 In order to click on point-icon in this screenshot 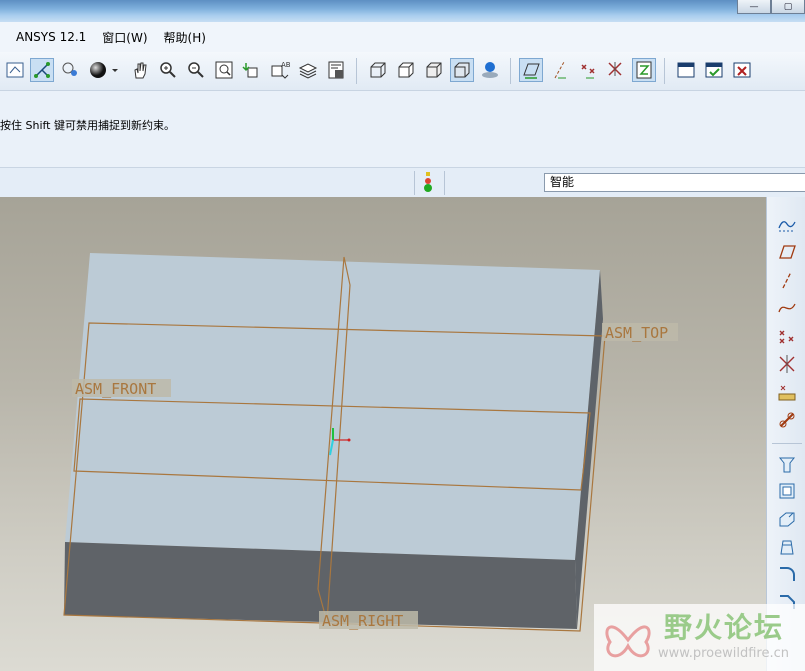, I will do `click(787, 336)`.